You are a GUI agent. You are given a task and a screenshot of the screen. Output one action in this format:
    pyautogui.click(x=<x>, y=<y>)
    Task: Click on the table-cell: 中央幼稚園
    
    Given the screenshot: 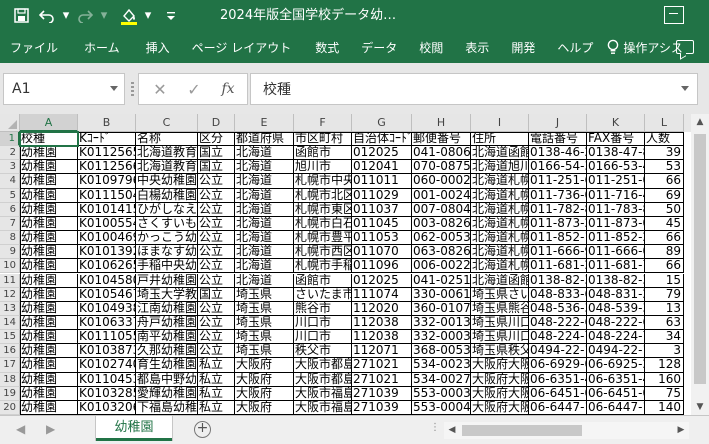 What is the action you would take?
    pyautogui.click(x=167, y=181)
    